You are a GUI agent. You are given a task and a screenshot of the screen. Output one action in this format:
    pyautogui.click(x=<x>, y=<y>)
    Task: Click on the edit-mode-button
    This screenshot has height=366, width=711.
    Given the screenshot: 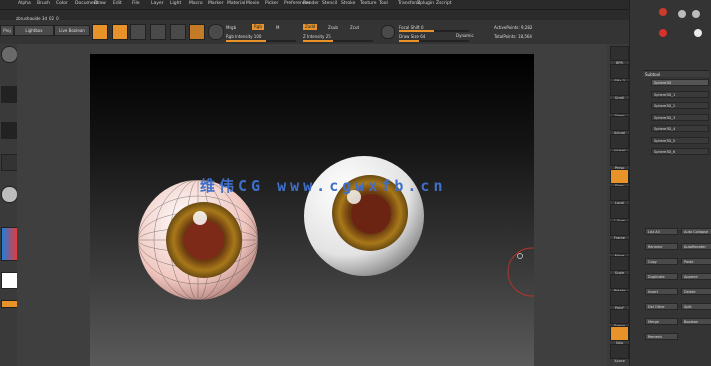 What is the action you would take?
    pyautogui.click(x=100, y=32)
    